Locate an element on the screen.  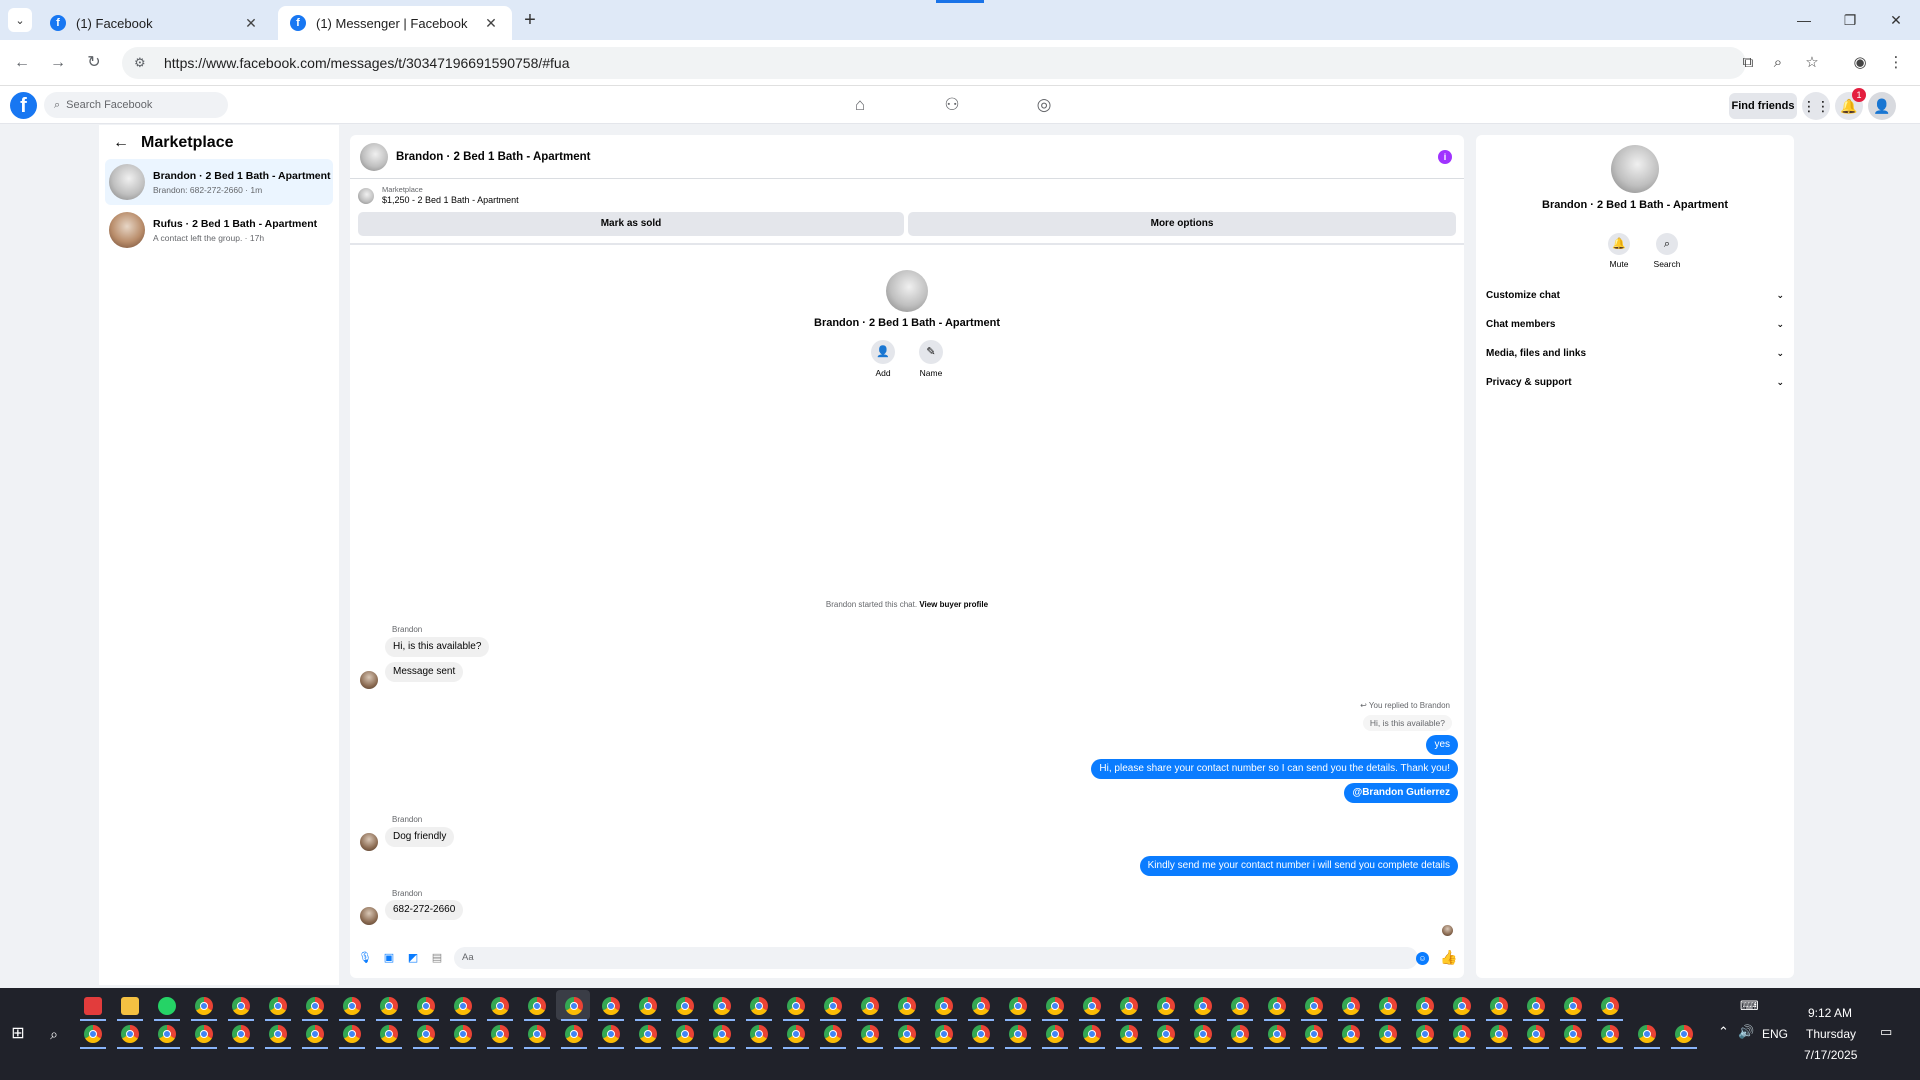
close-tab-icon: ✕ is located at coordinates (491, 23).